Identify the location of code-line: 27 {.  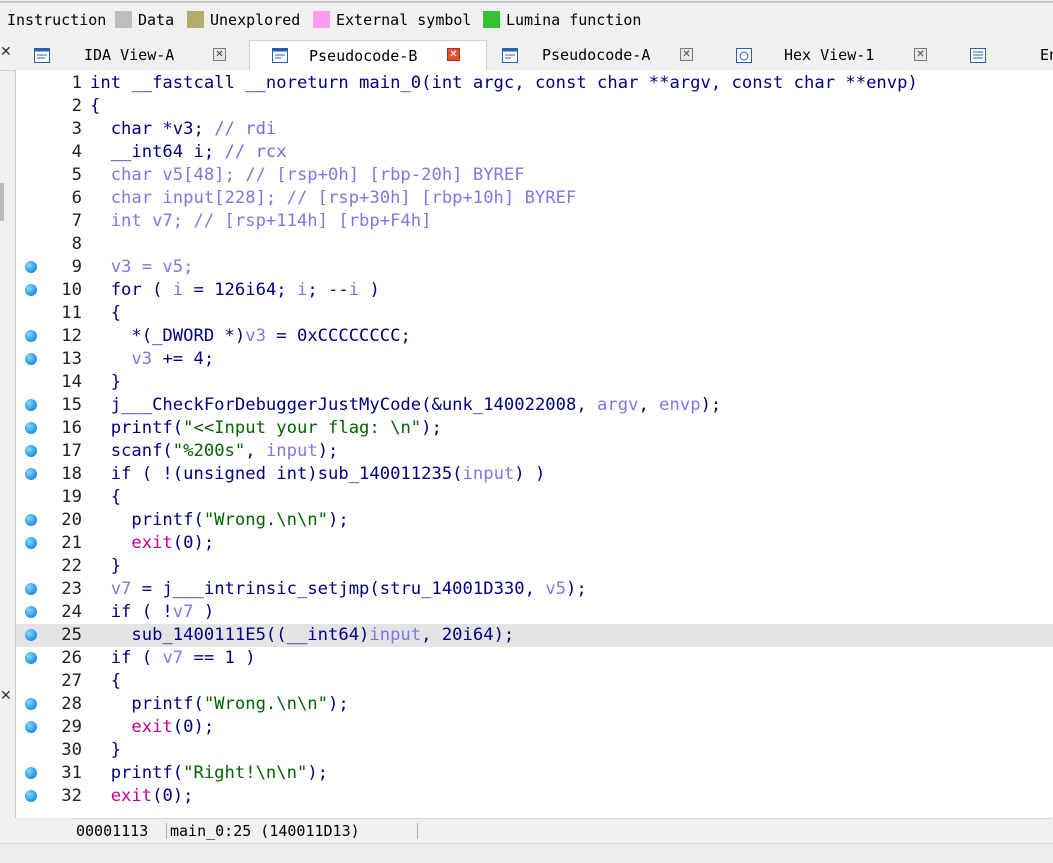
(534, 681).